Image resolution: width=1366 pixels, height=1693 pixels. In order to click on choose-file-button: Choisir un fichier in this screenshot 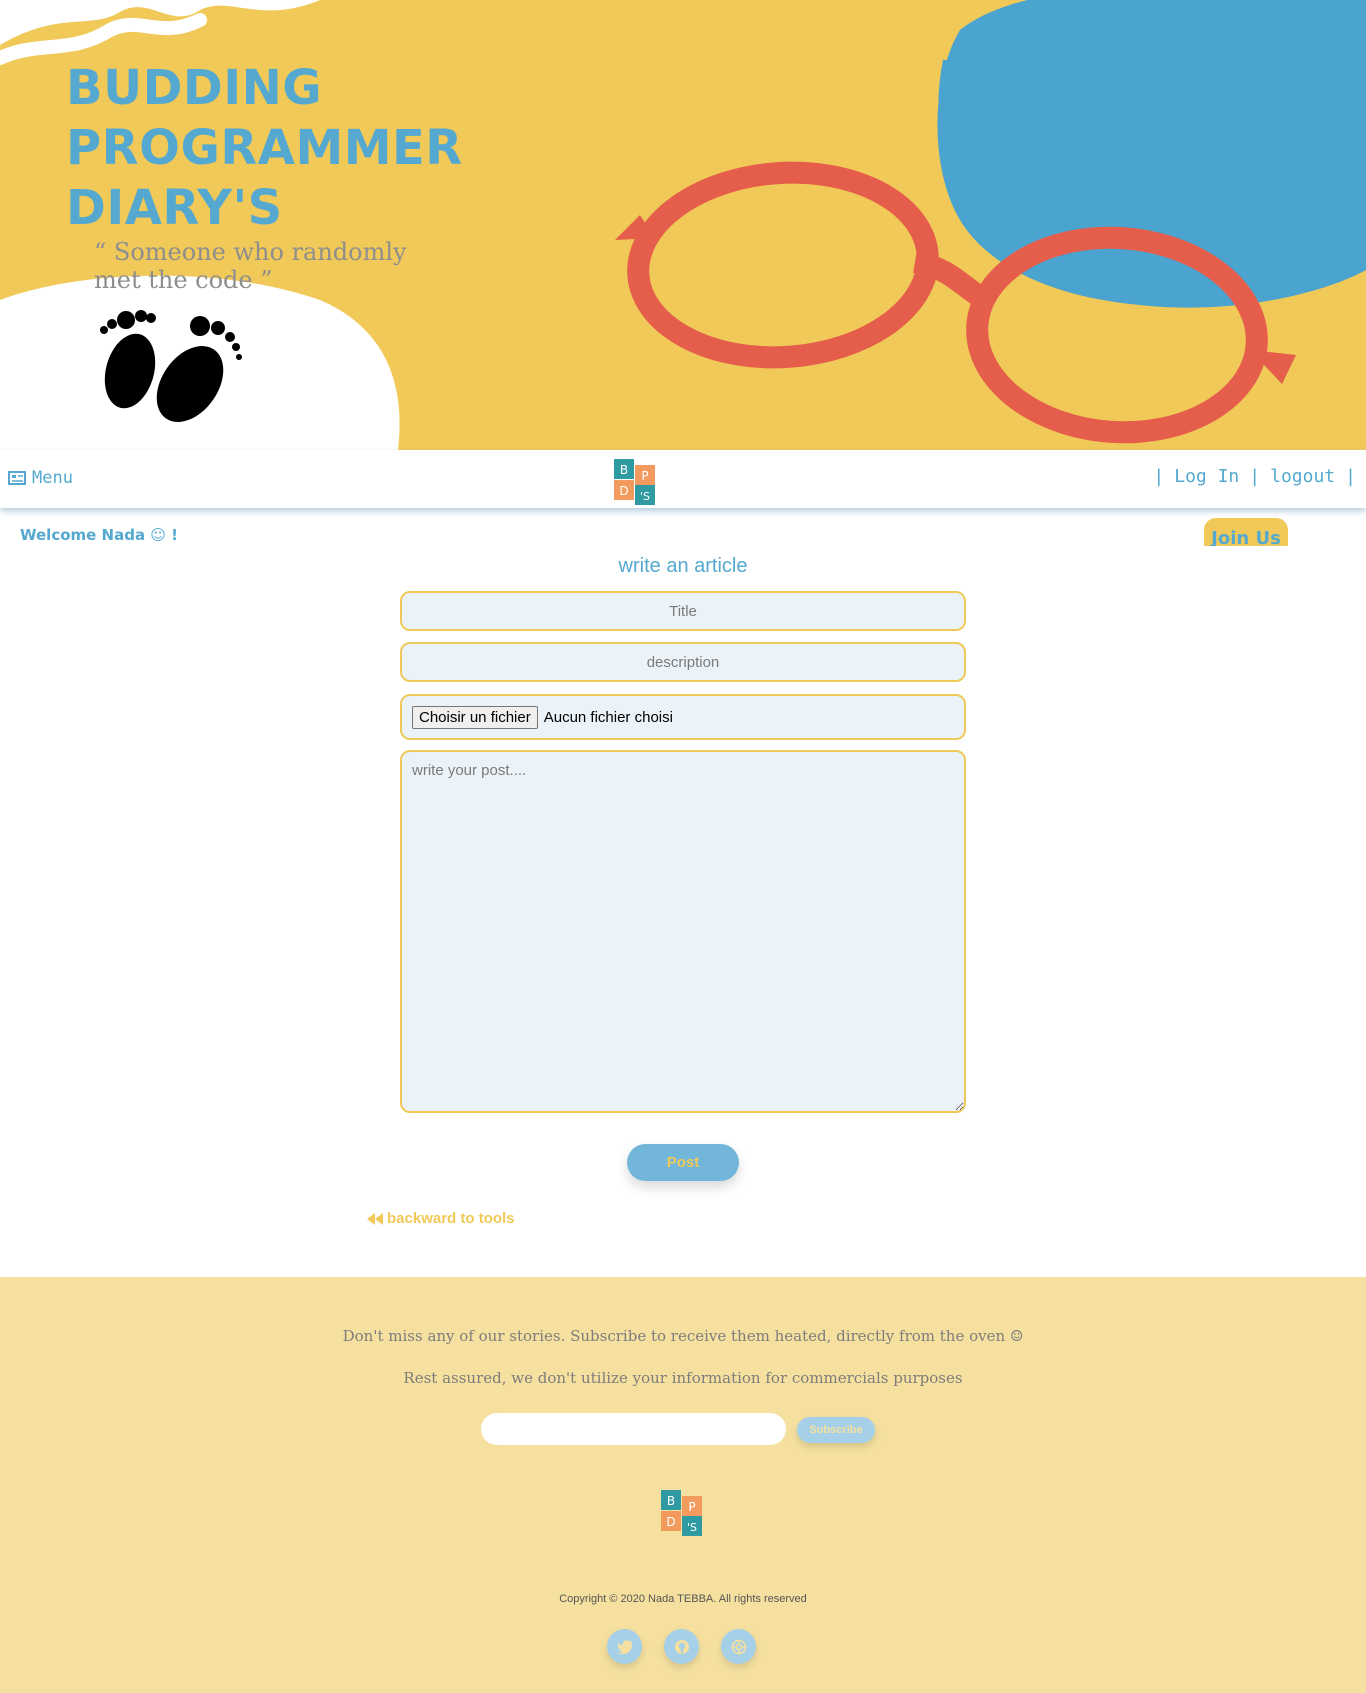, I will do `click(475, 717)`.